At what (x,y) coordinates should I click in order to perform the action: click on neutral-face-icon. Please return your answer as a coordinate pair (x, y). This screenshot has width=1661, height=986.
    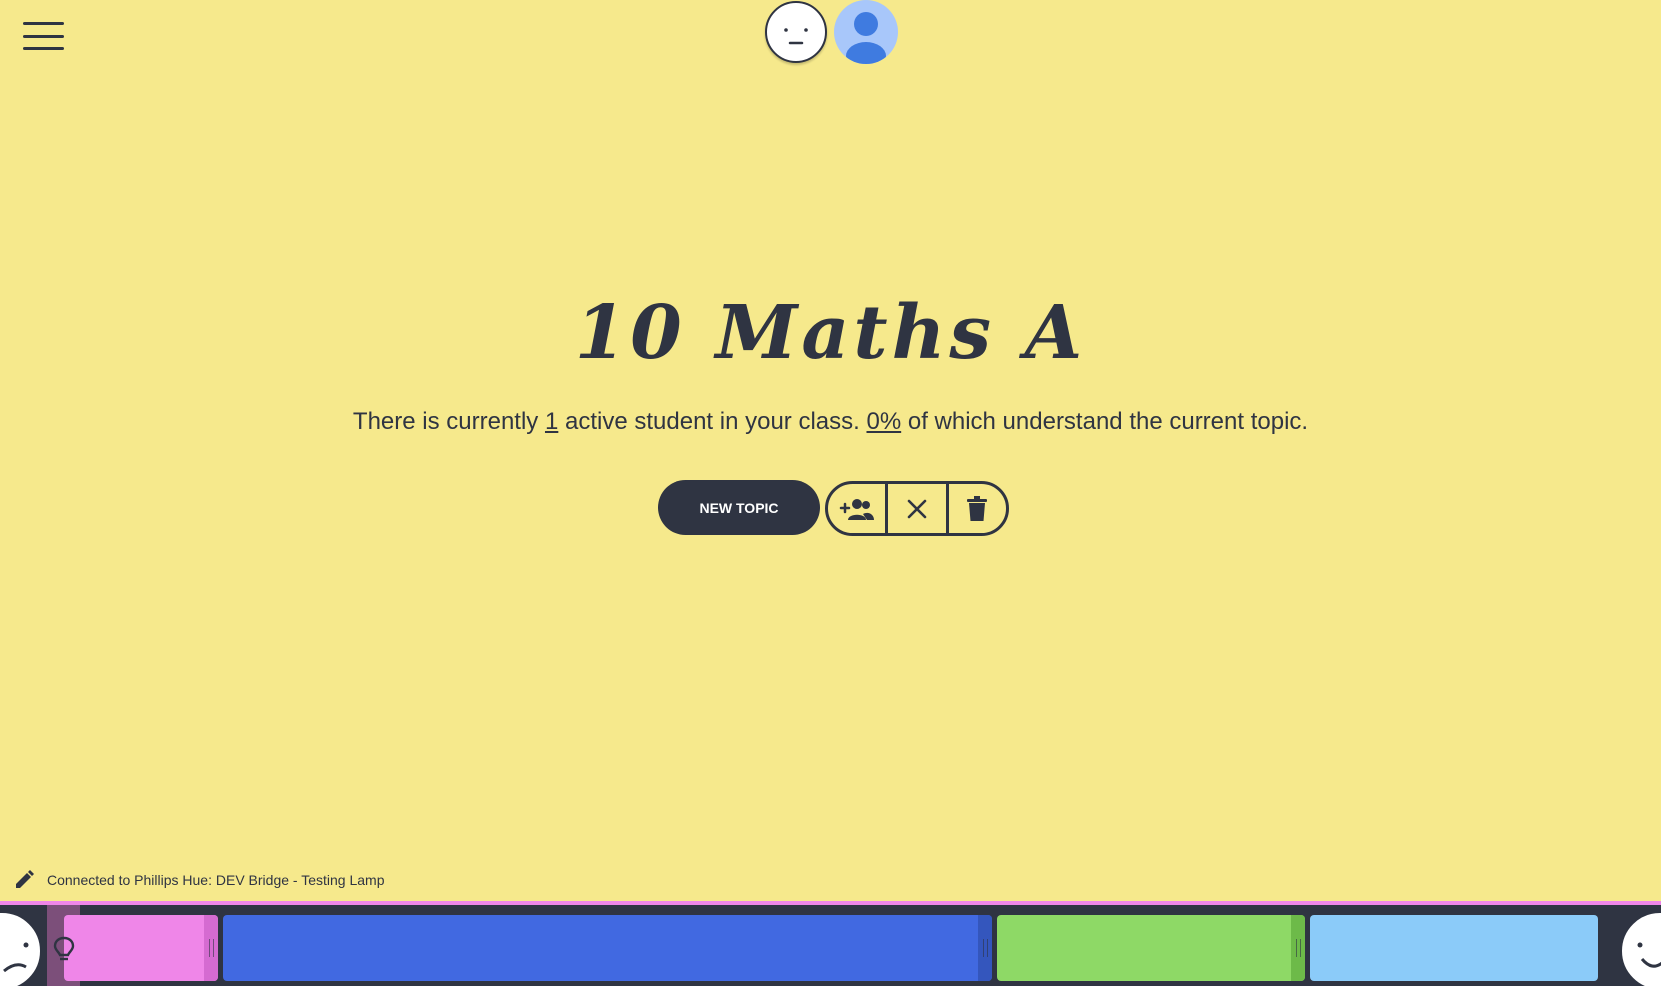
    Looking at the image, I should click on (796, 32).